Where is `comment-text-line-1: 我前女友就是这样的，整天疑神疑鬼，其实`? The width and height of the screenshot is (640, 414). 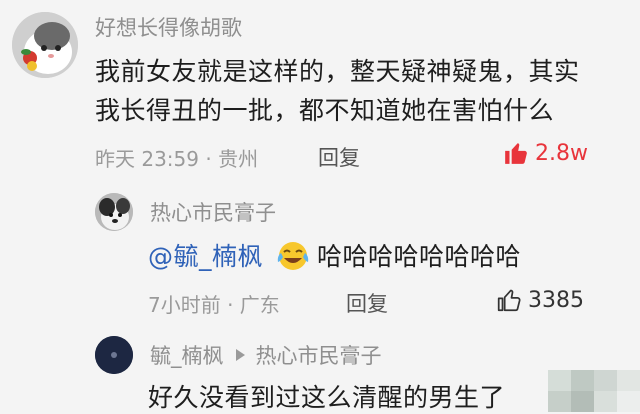
comment-text-line-1: 我前女友就是这样的，整天疑神疑鬼，其实 is located at coordinates (337, 71).